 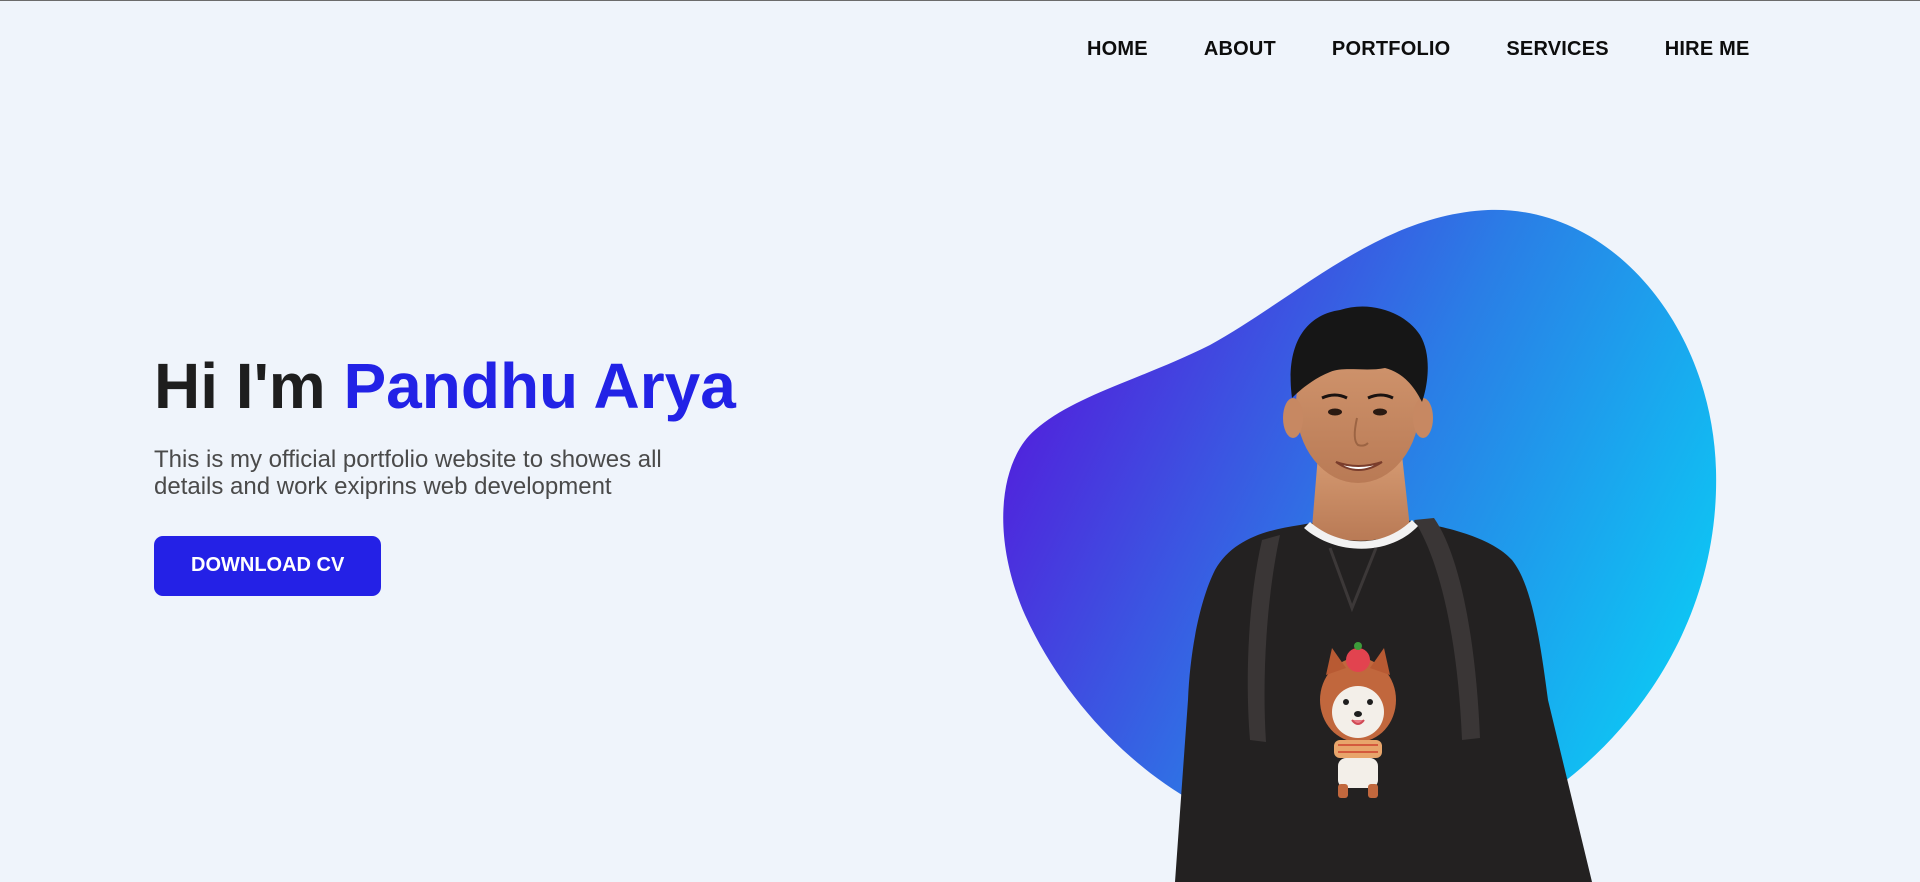 I want to click on sweater-v, so click(x=1353, y=580).